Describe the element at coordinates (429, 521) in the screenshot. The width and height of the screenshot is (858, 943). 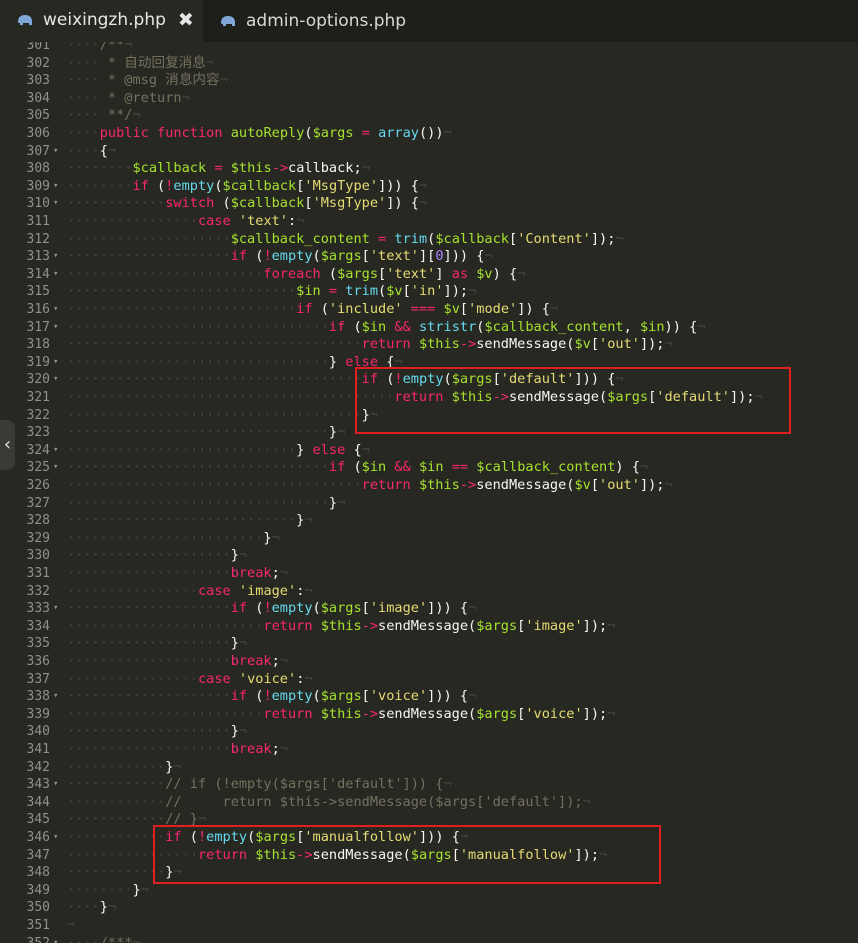
I see `code-line: 328 ····························}¬` at that location.